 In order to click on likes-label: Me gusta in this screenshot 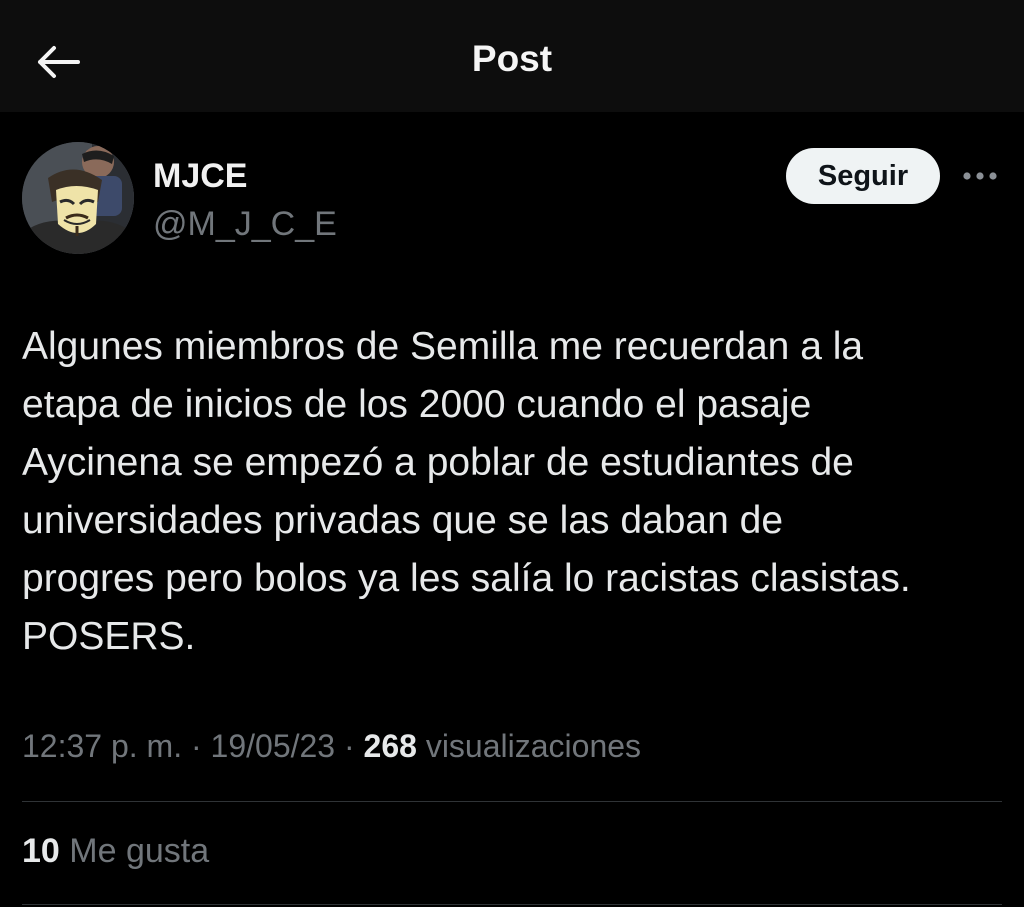, I will do `click(139, 851)`.